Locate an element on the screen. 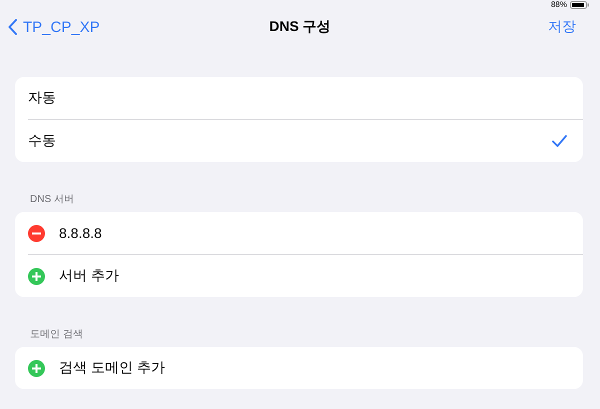 This screenshot has width=600, height=409. save-button: 저장 is located at coordinates (562, 27).